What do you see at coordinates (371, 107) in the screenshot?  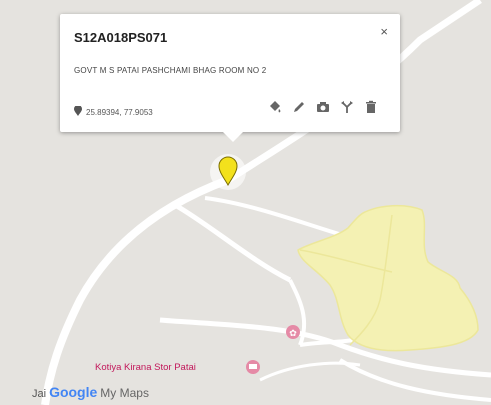 I see `trash-icon` at bounding box center [371, 107].